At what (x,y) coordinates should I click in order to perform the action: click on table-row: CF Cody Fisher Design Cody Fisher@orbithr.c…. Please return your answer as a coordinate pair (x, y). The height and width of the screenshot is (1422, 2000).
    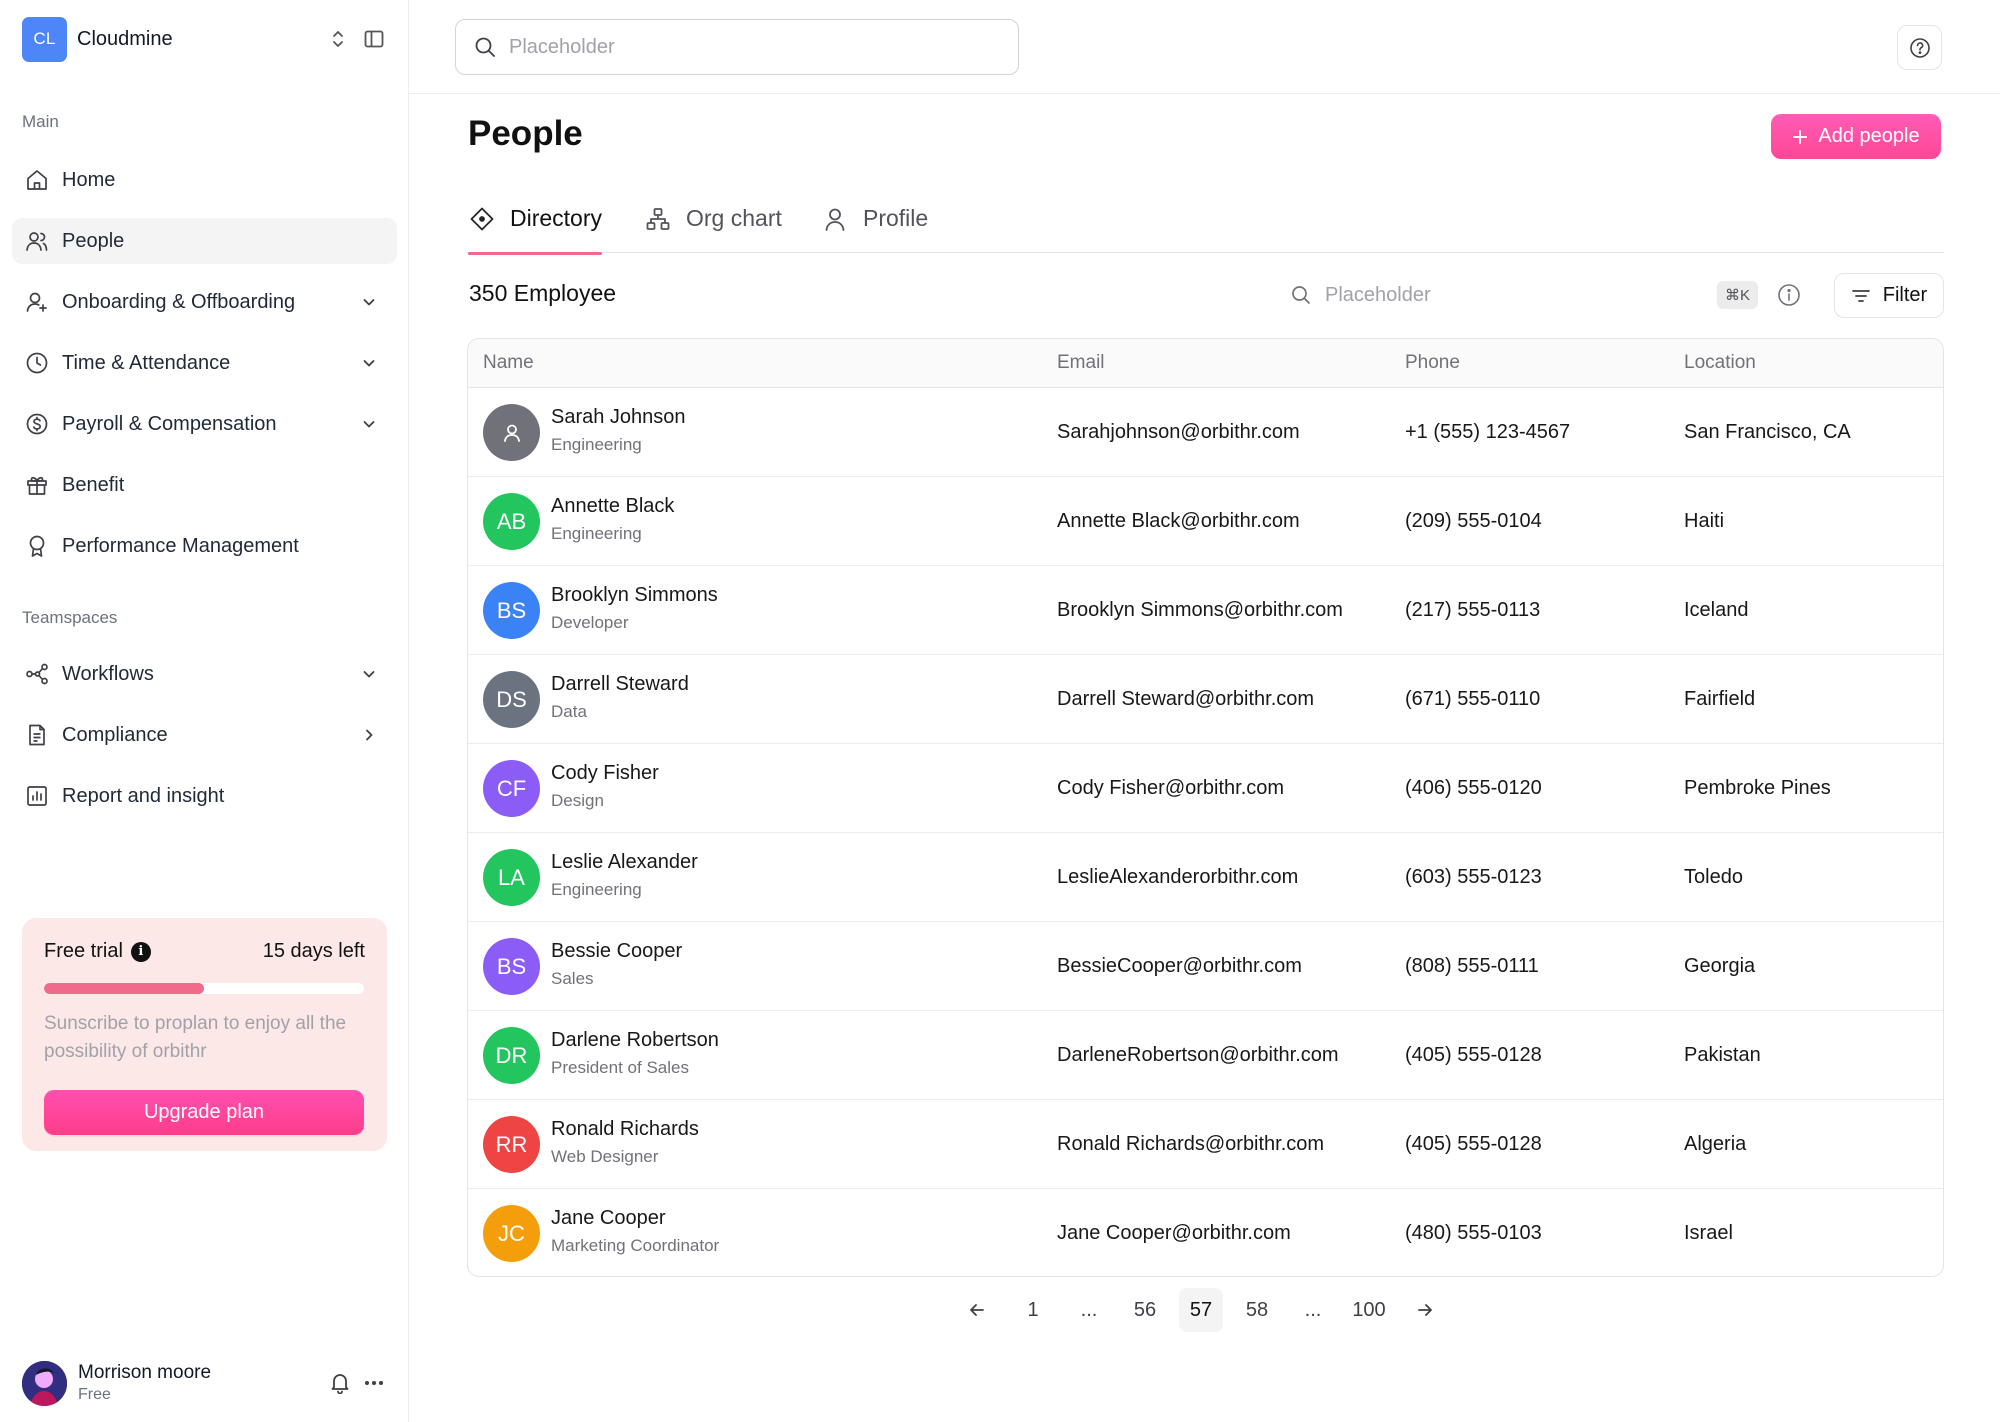
    Looking at the image, I should click on (1205, 788).